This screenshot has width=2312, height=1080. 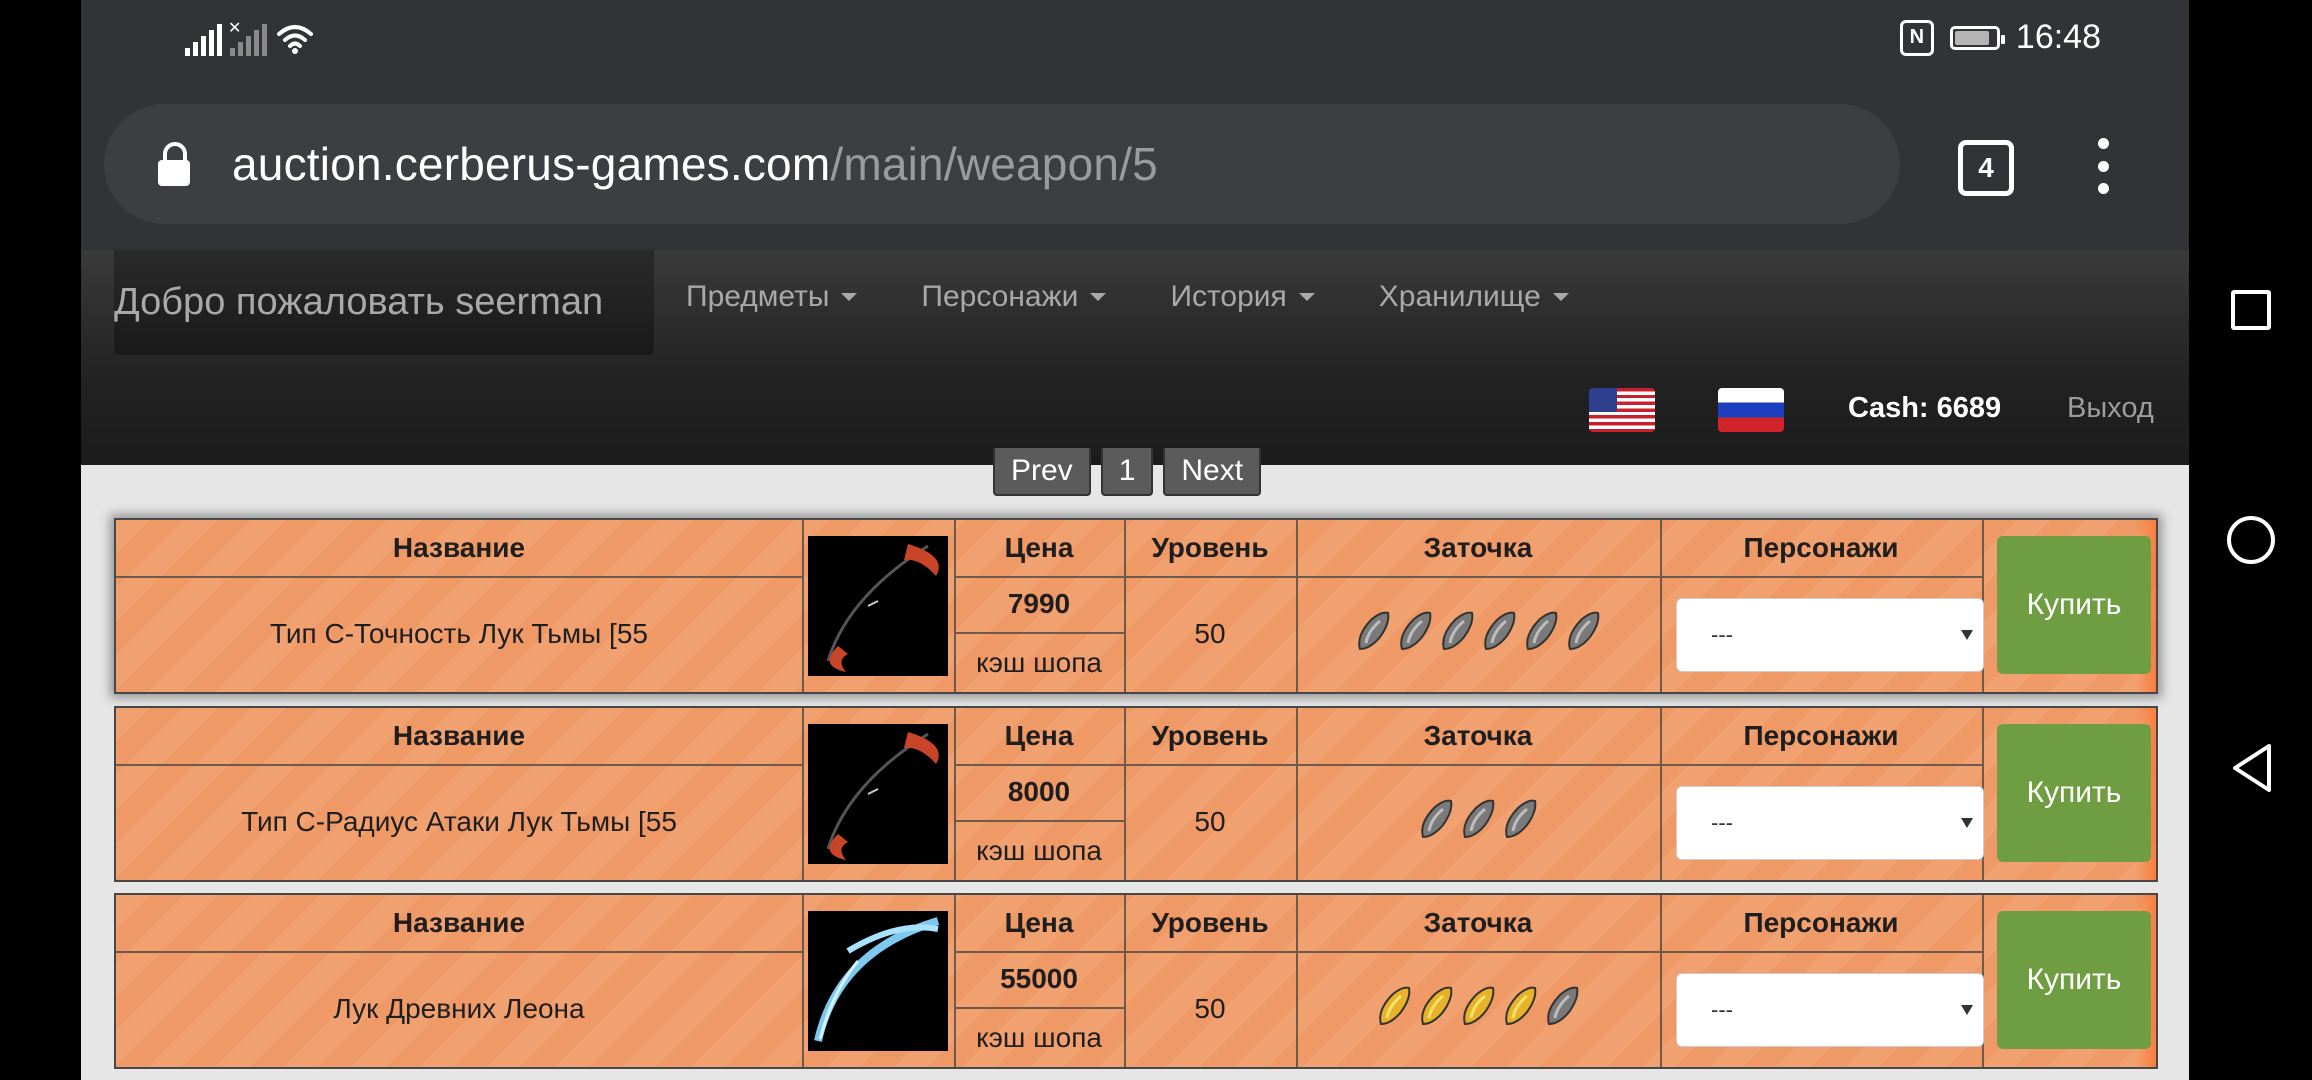 I want to click on pagination: Prev 1 Next, so click(x=1127, y=472).